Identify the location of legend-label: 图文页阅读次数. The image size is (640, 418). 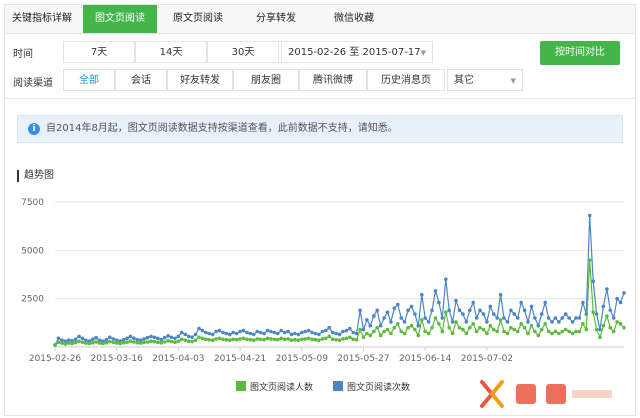
(378, 387).